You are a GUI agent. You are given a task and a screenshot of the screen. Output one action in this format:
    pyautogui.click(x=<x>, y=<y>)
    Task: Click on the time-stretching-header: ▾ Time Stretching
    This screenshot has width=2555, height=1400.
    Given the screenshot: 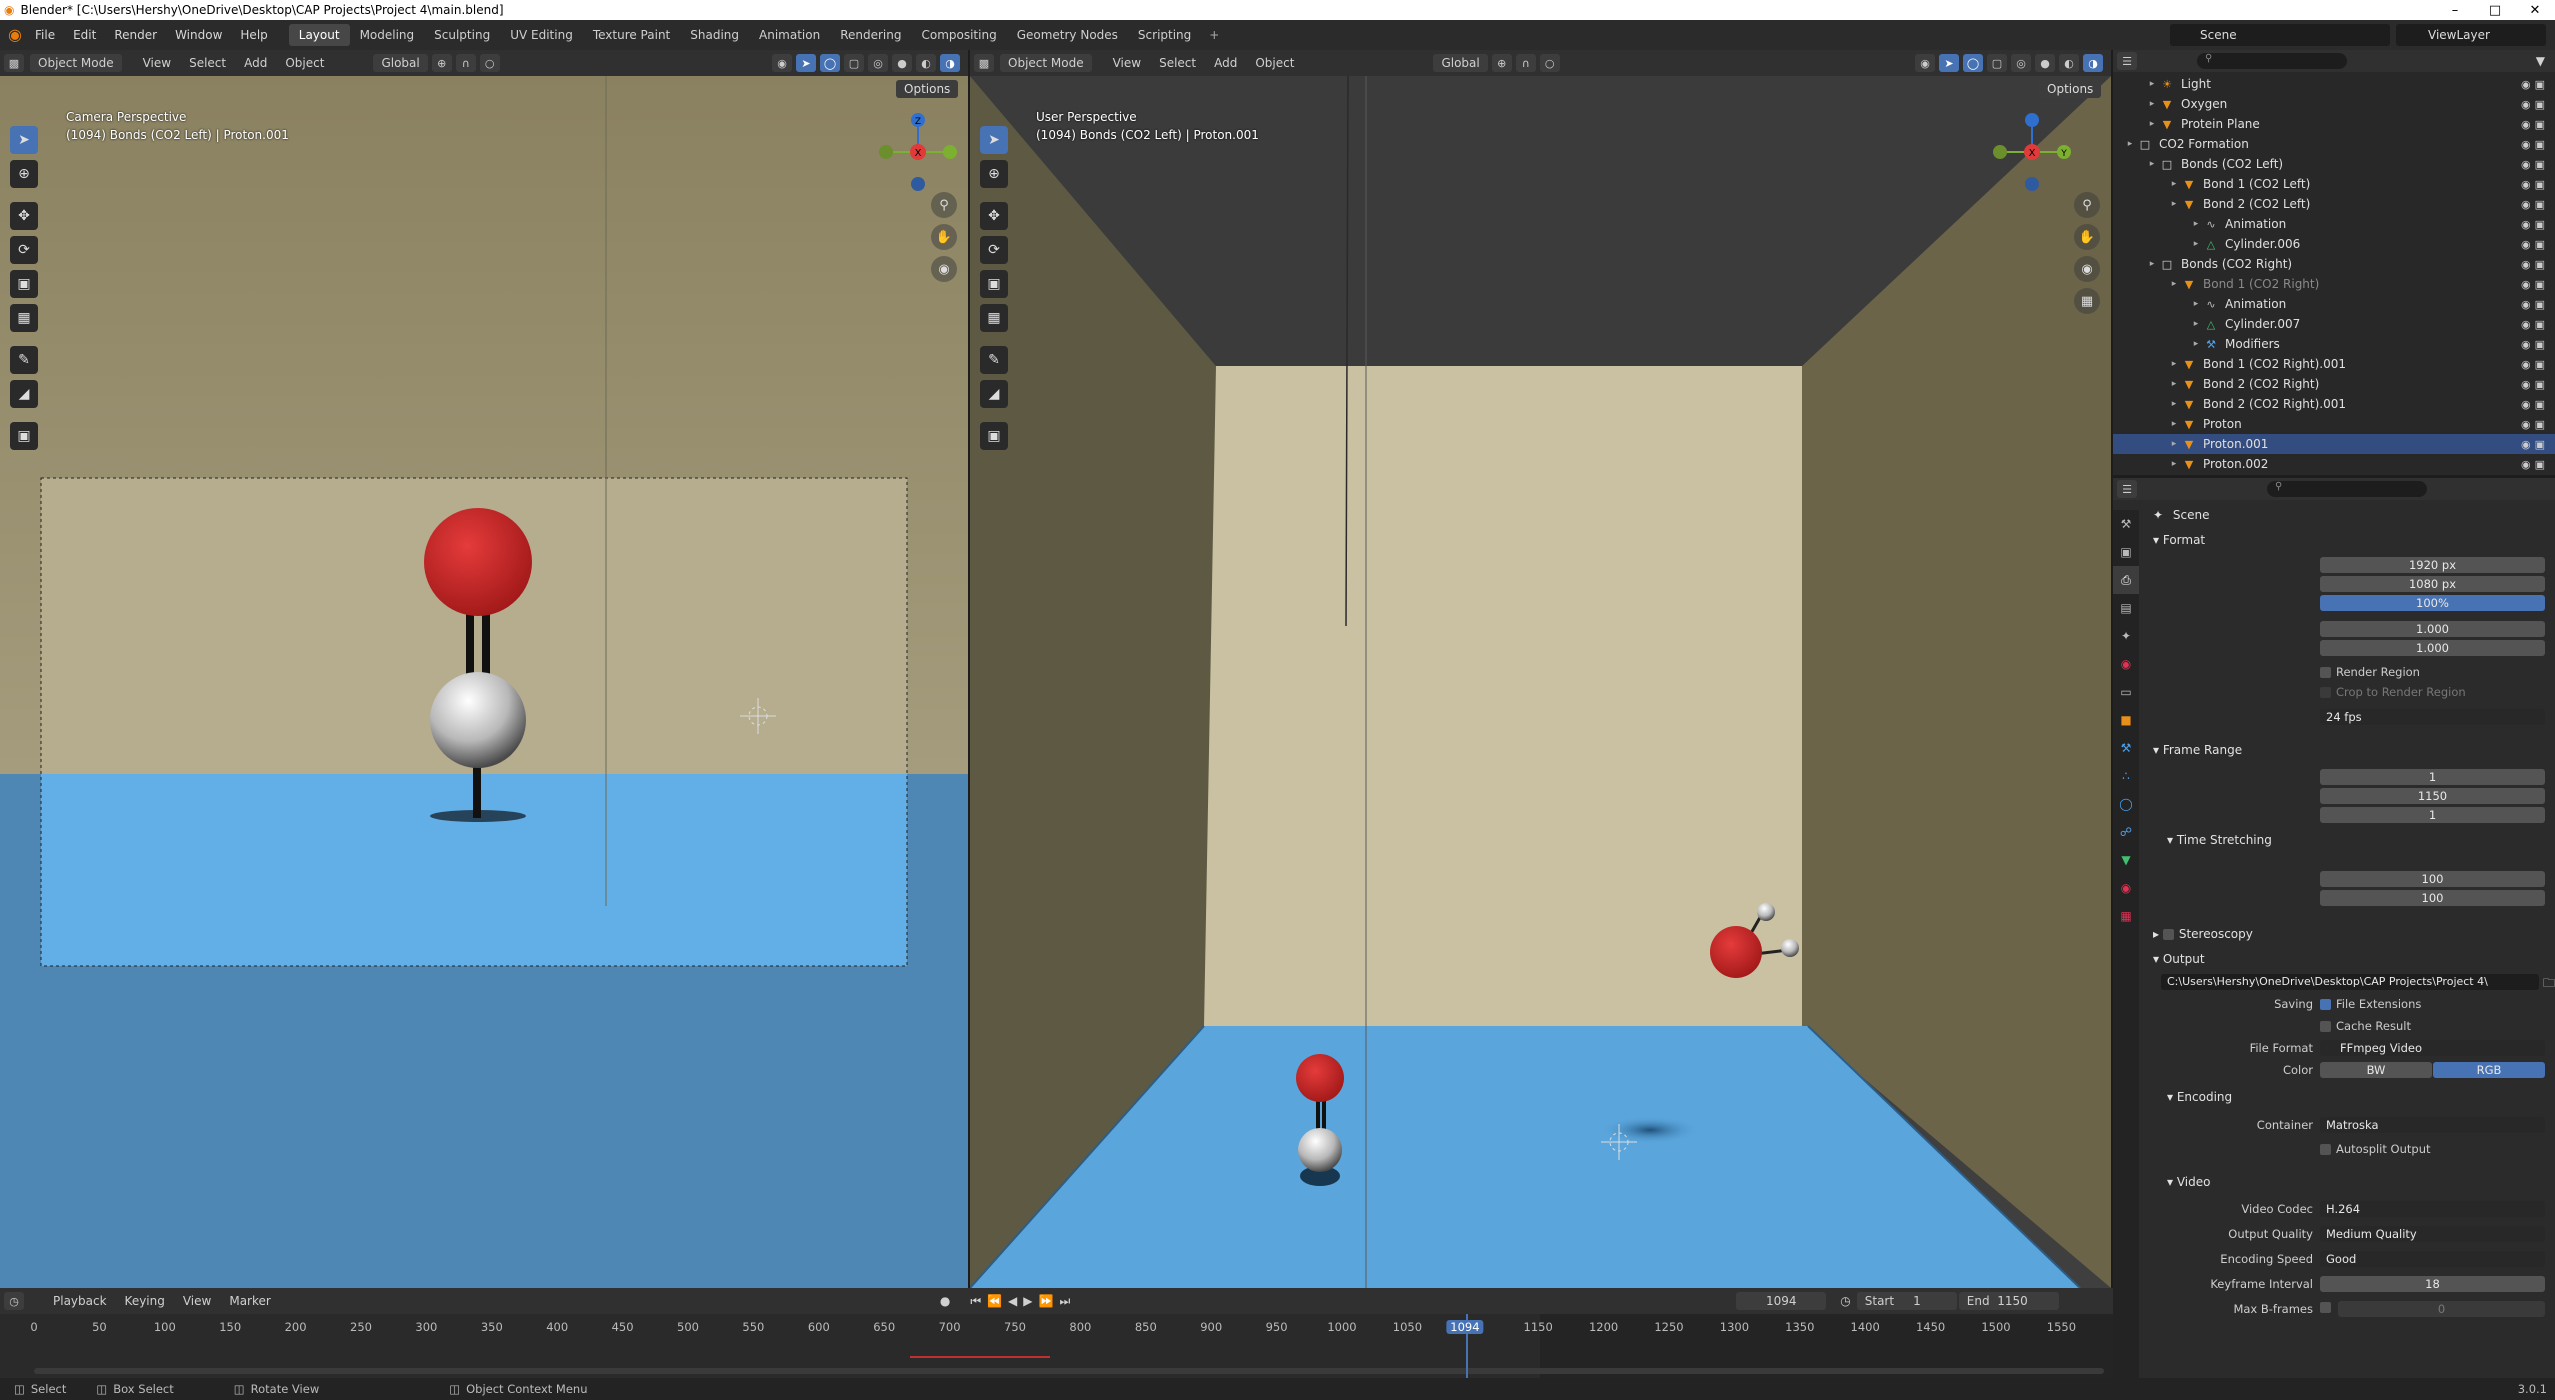 What is the action you would take?
    pyautogui.click(x=2361, y=840)
    